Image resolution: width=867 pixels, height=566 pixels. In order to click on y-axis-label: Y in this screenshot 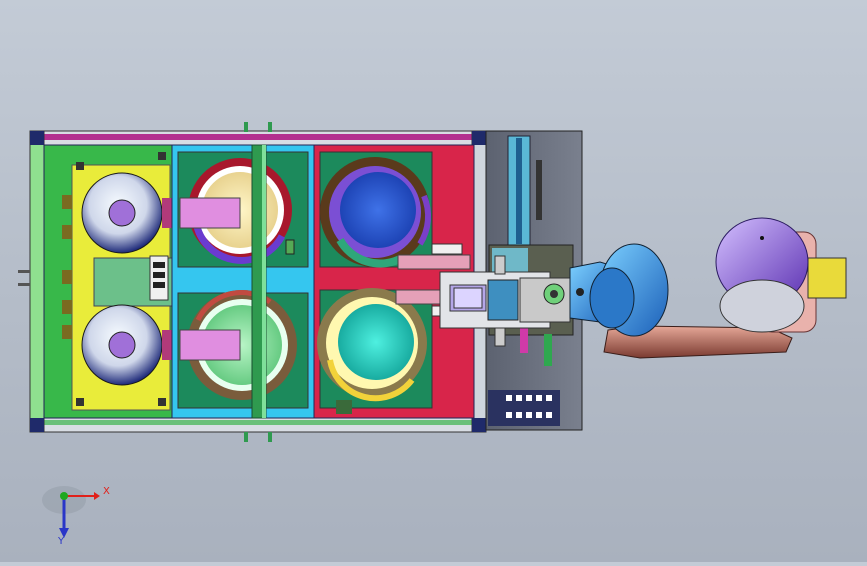, I will do `click(61, 541)`.